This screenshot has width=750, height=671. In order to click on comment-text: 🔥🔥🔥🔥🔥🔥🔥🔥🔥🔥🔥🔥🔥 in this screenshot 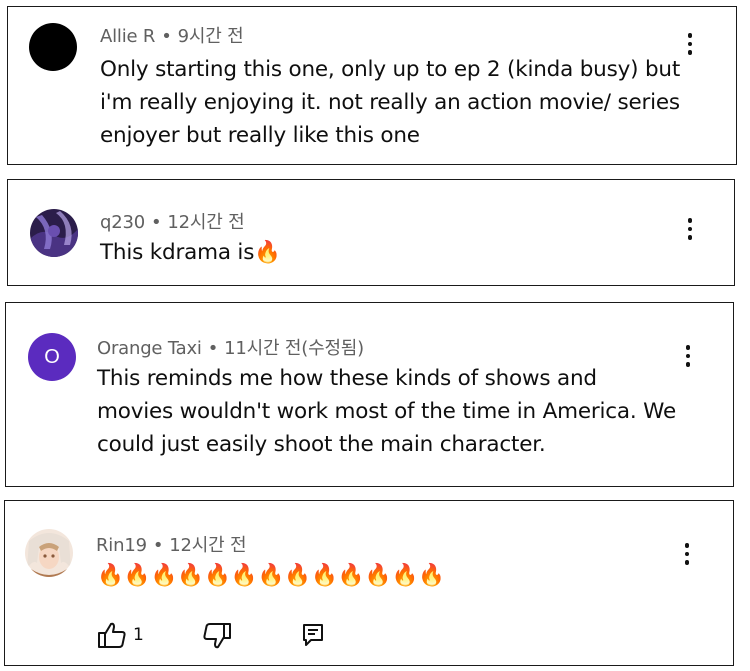, I will do `click(271, 575)`.